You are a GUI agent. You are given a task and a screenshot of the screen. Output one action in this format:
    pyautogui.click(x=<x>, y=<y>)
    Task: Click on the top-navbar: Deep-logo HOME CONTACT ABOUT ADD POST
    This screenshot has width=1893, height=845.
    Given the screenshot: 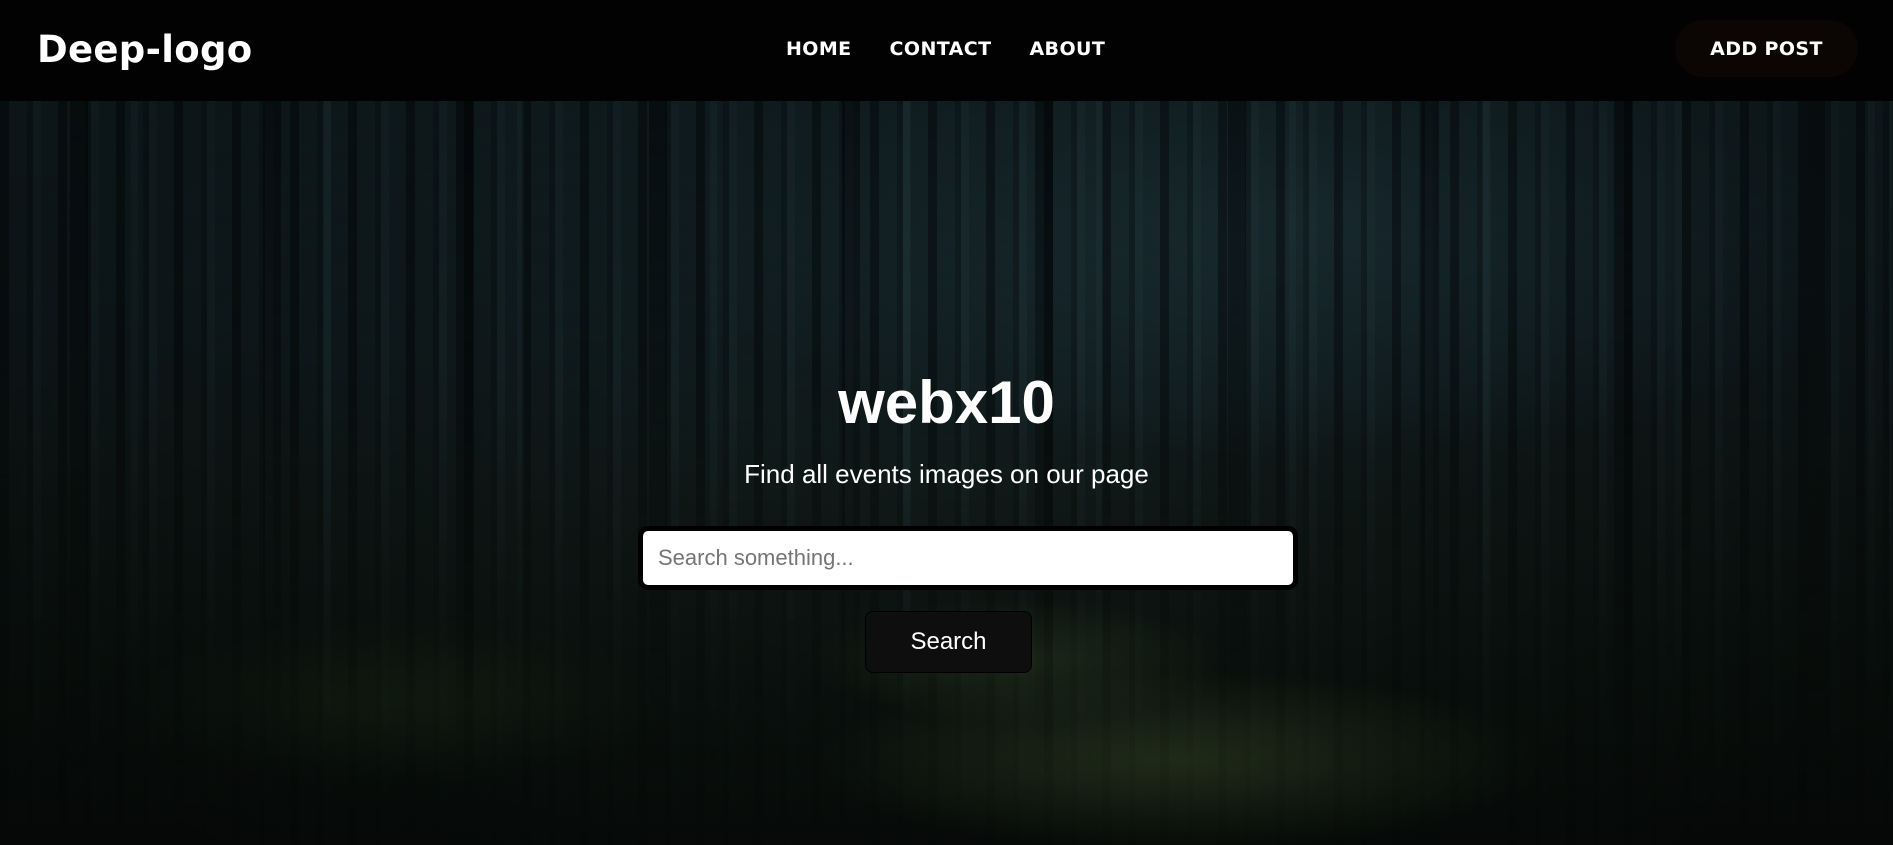 What is the action you would take?
    pyautogui.click(x=946, y=50)
    